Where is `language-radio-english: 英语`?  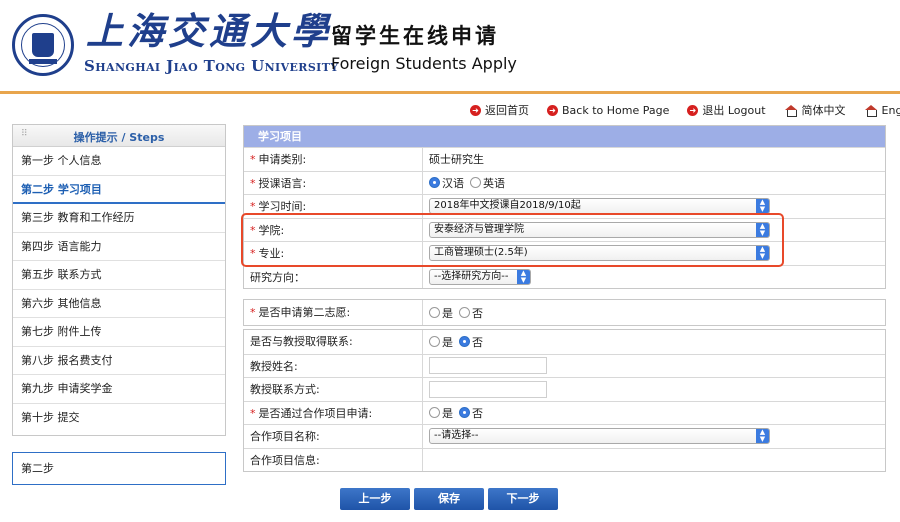 language-radio-english: 英语 is located at coordinates (487, 183).